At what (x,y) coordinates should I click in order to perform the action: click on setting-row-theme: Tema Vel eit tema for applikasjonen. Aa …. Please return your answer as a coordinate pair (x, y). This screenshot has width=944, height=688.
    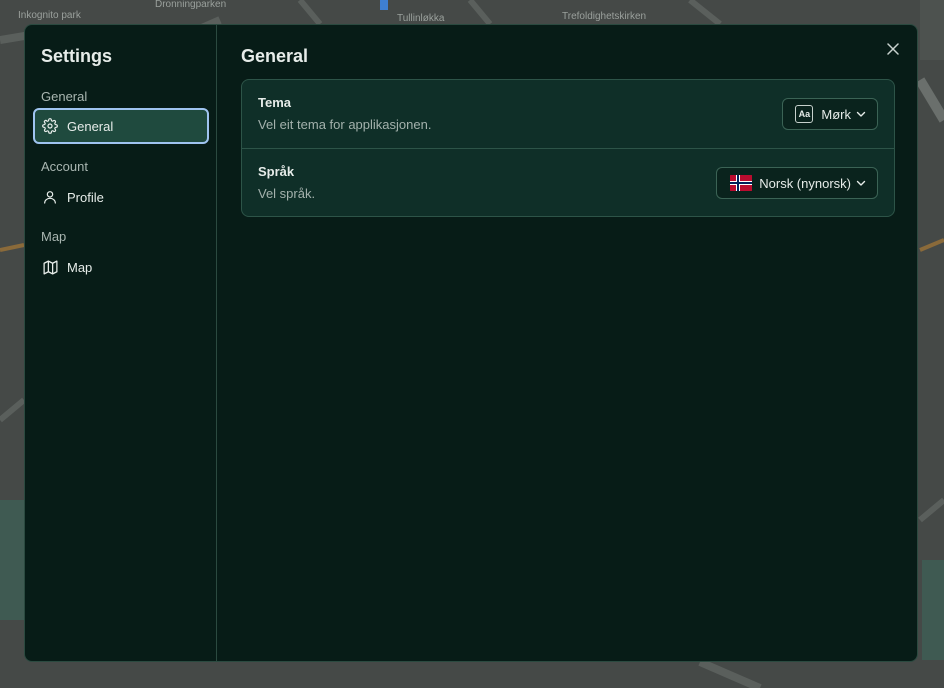
    Looking at the image, I should click on (568, 114).